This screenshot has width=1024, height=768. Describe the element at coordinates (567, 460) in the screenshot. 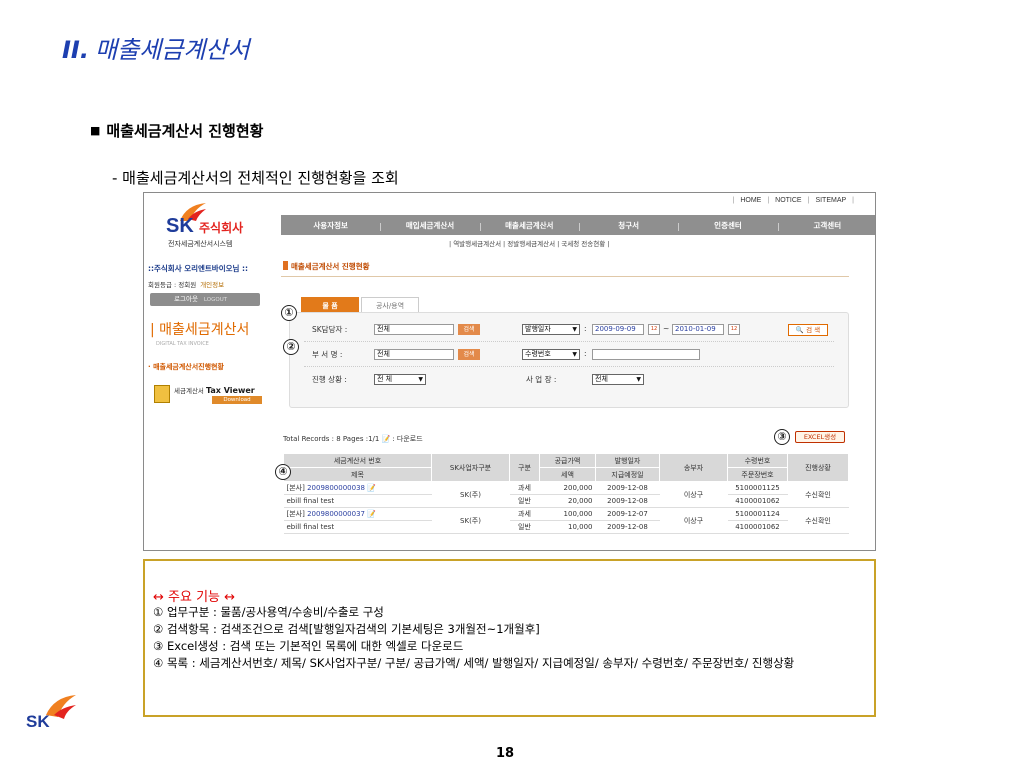

I see `col-amount: 공급가액` at that location.